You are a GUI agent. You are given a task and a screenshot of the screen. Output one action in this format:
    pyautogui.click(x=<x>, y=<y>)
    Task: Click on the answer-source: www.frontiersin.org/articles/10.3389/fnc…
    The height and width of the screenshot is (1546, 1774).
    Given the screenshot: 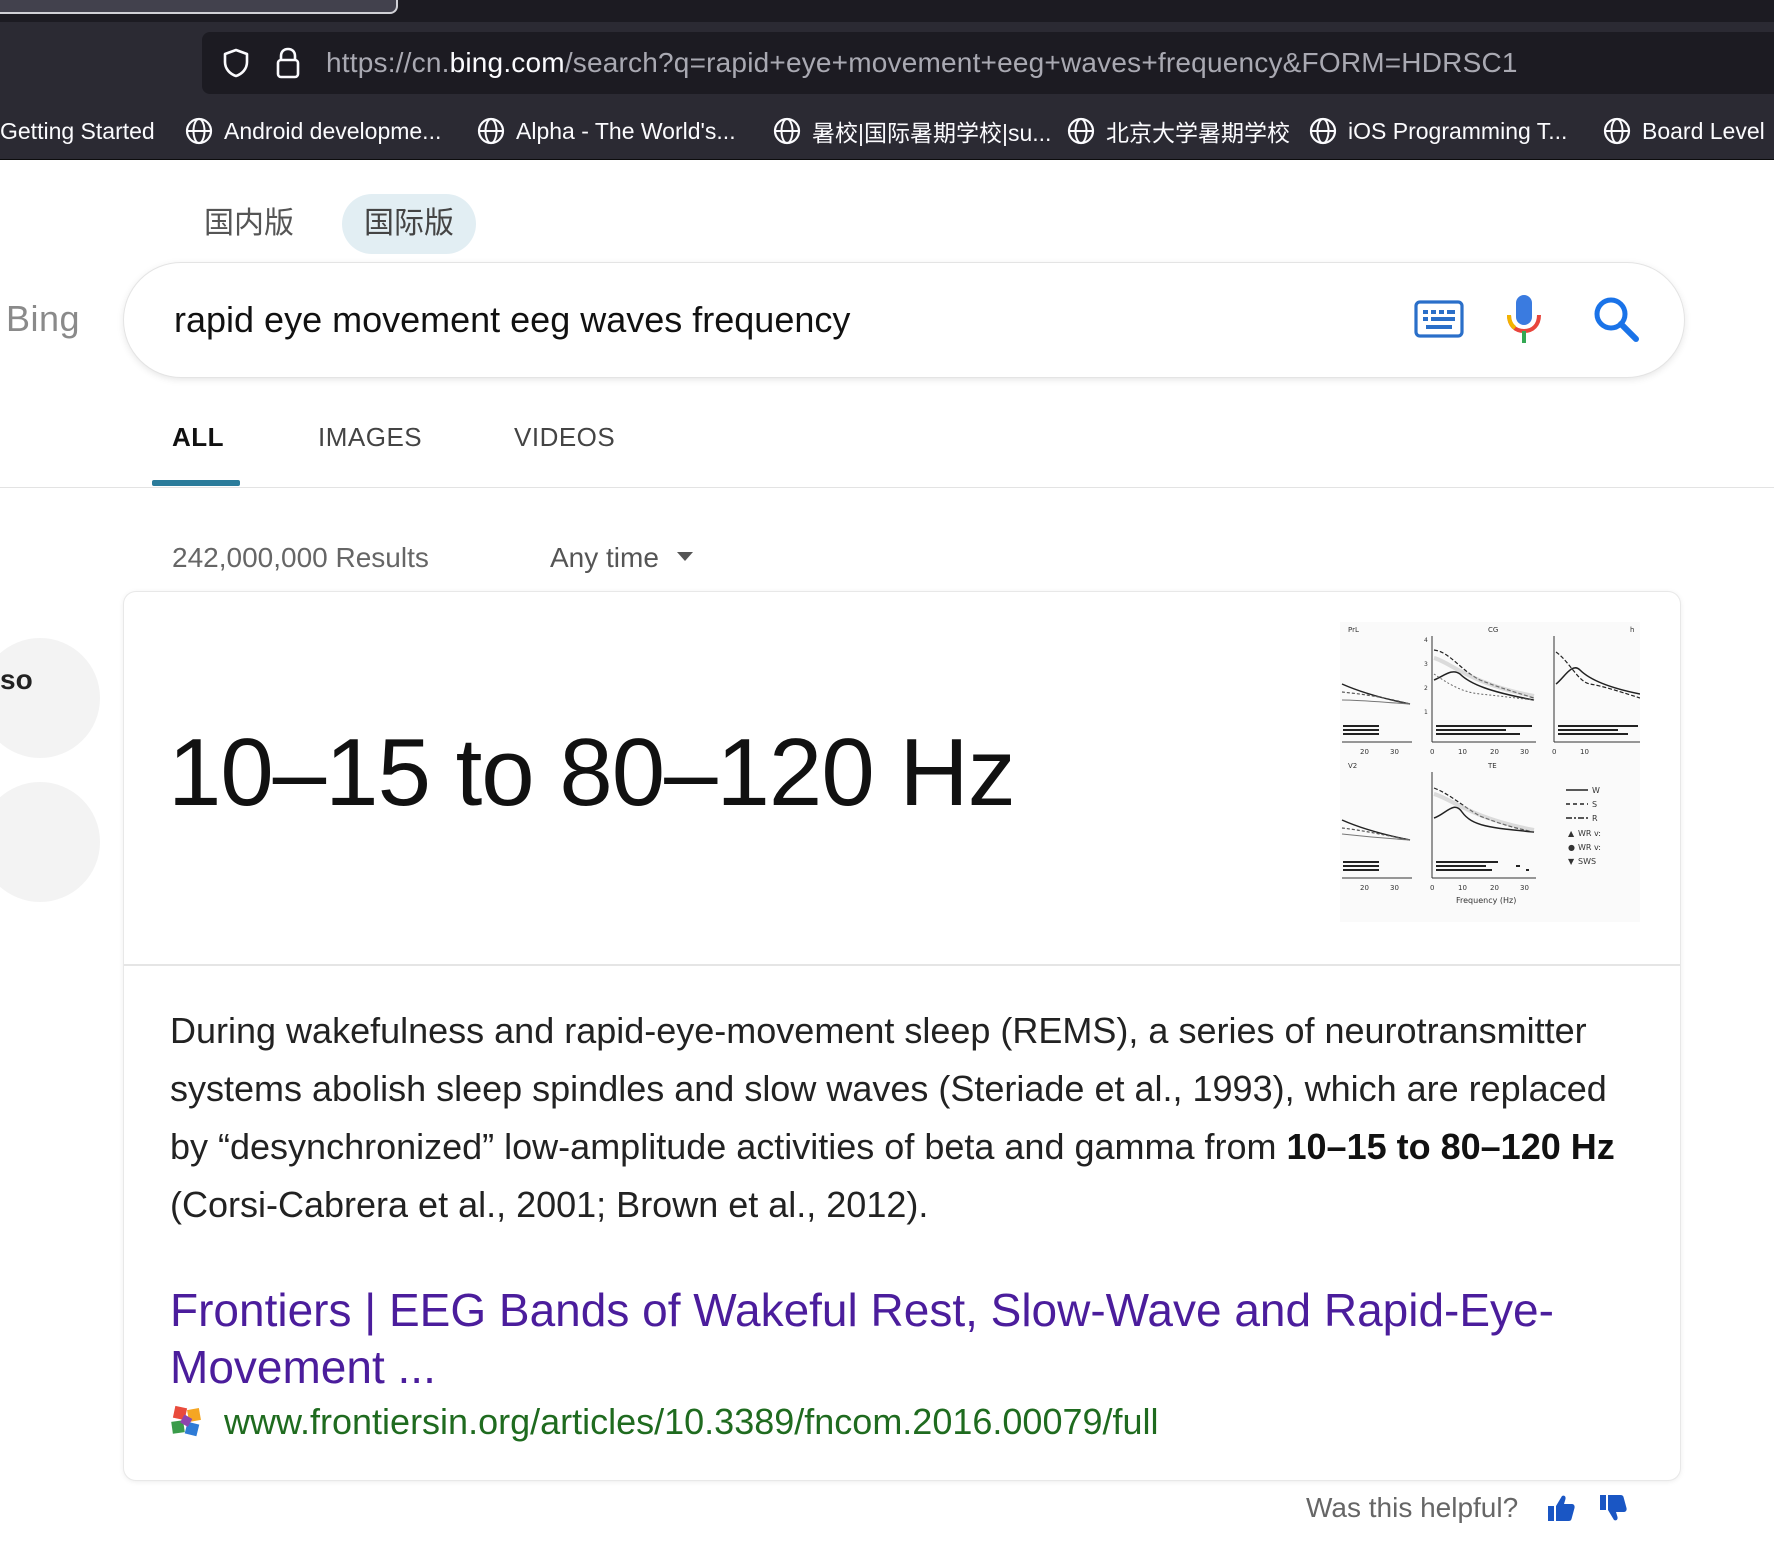 What is the action you would take?
    pyautogui.click(x=664, y=1422)
    